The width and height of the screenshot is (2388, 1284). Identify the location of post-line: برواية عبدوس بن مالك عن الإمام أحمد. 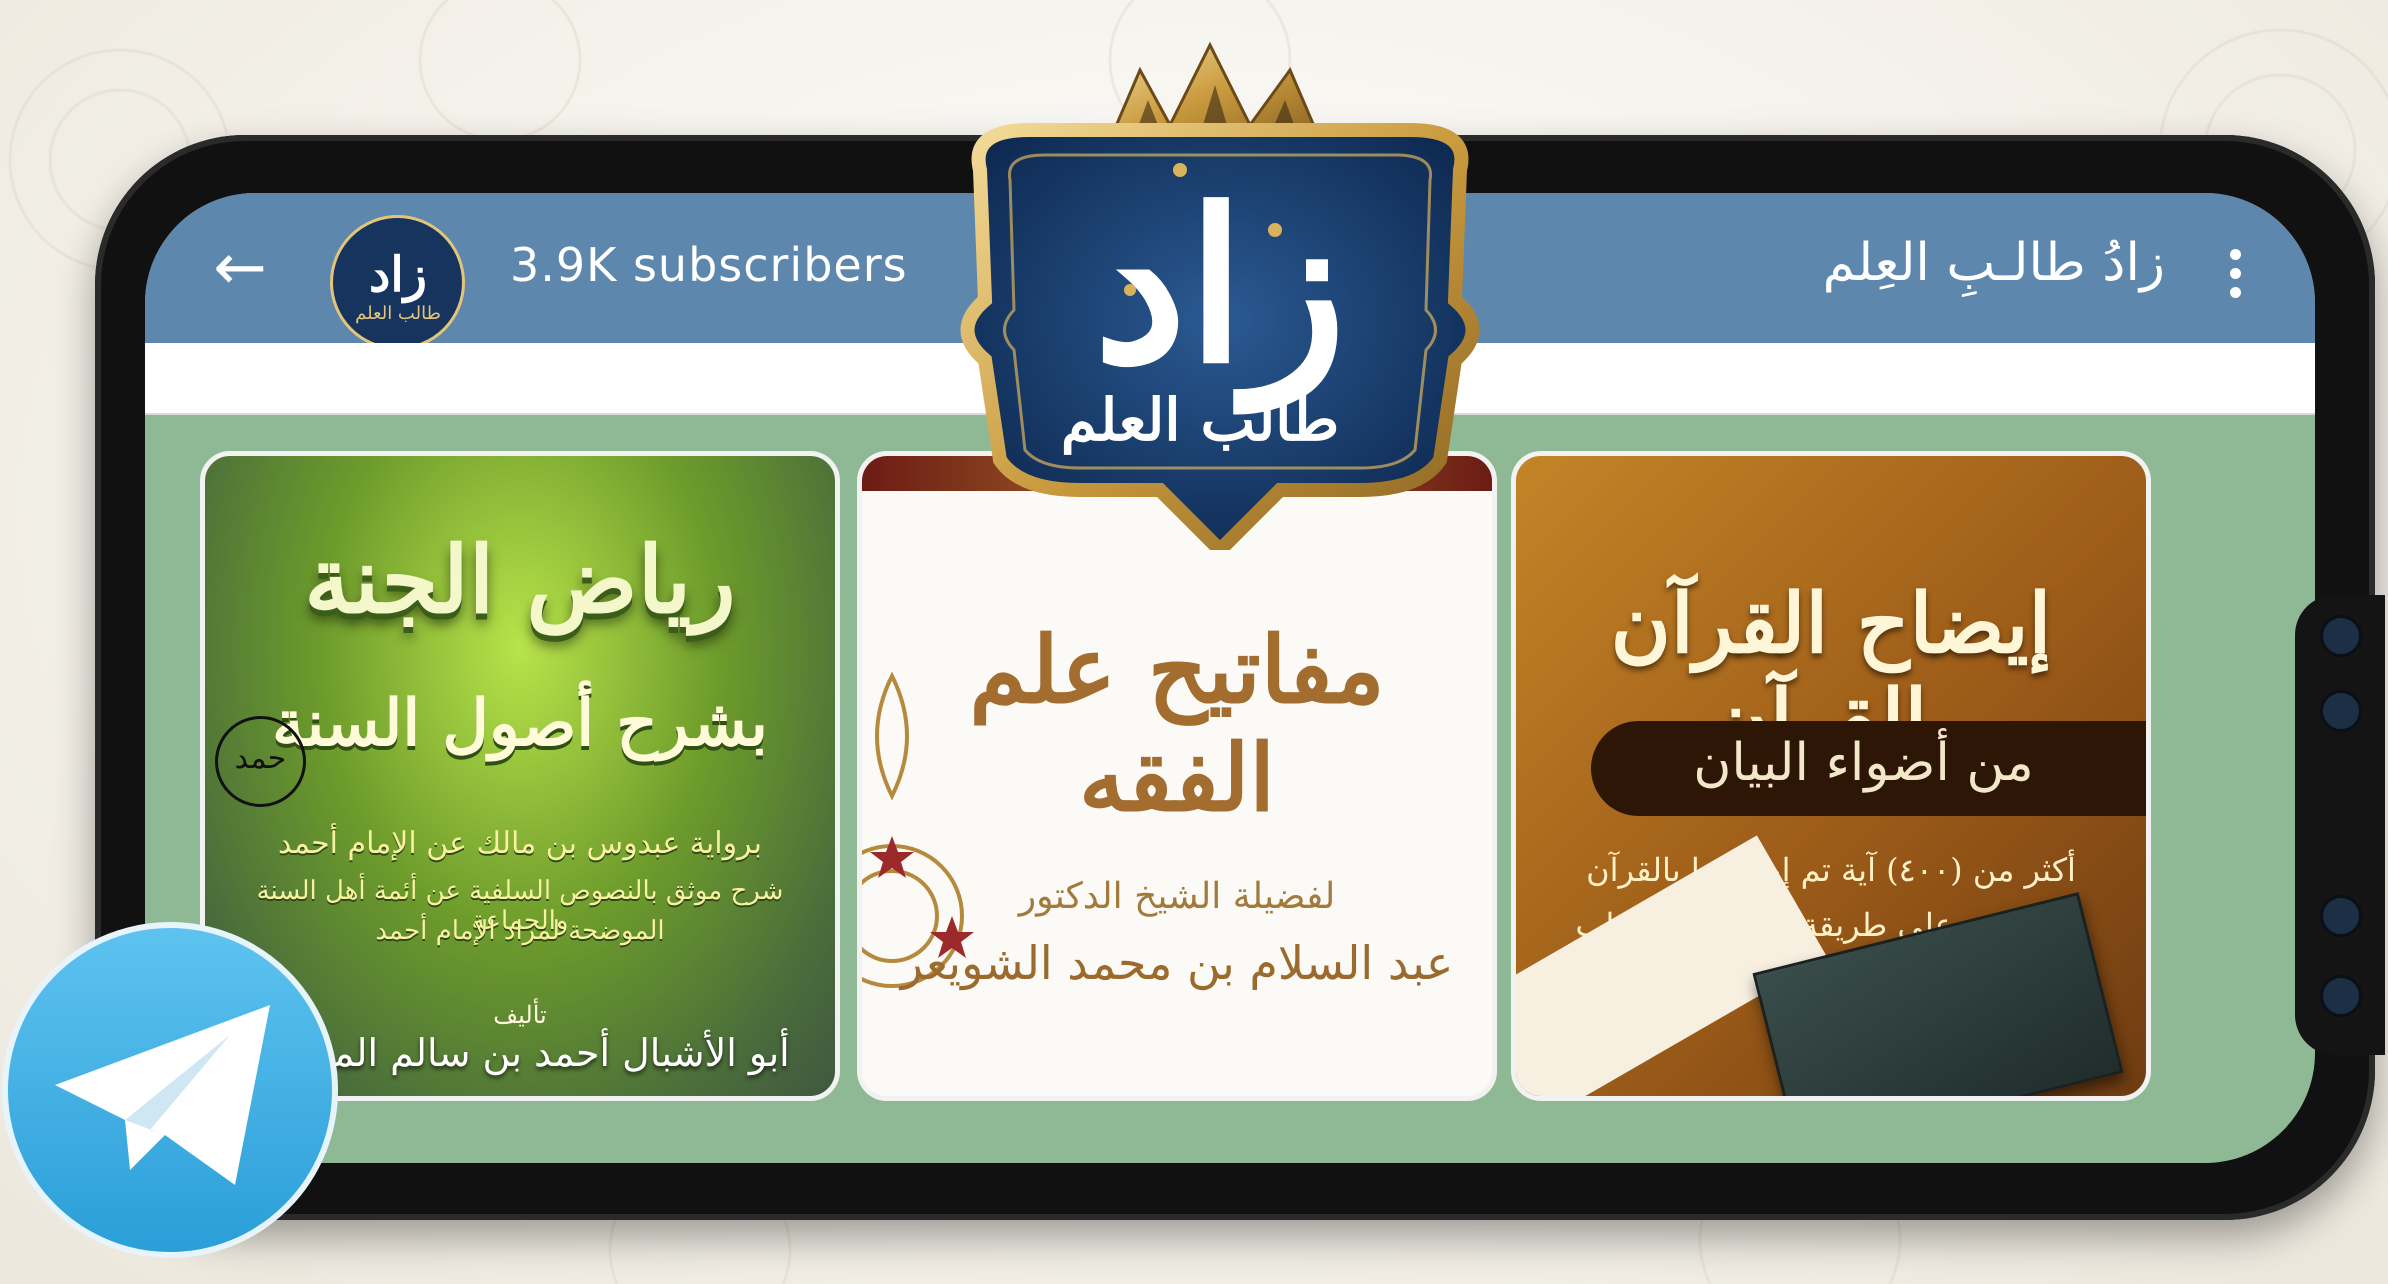
(520, 843).